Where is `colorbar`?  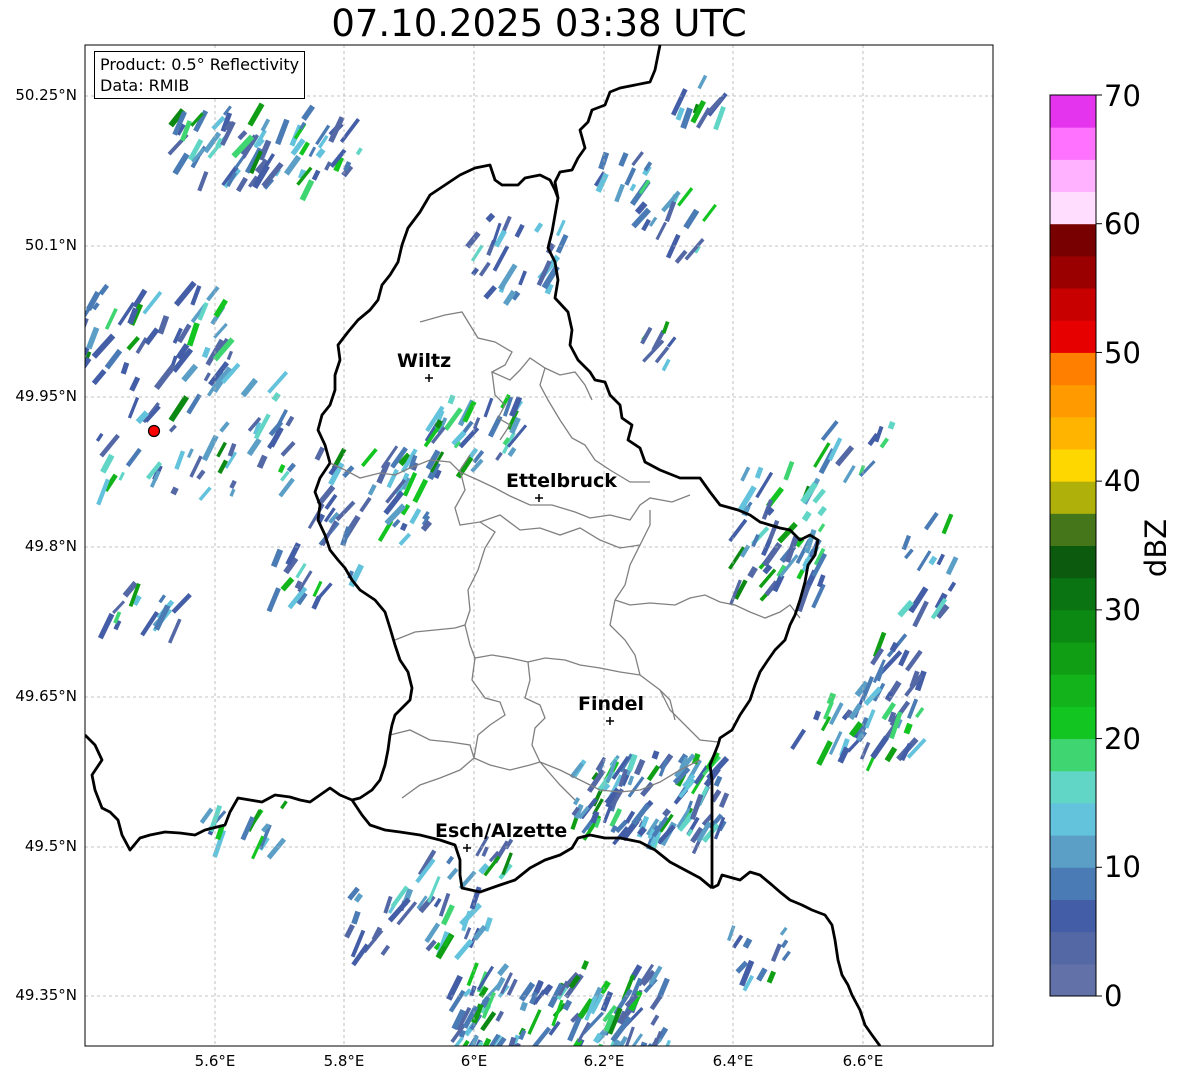 colorbar is located at coordinates (1075, 545).